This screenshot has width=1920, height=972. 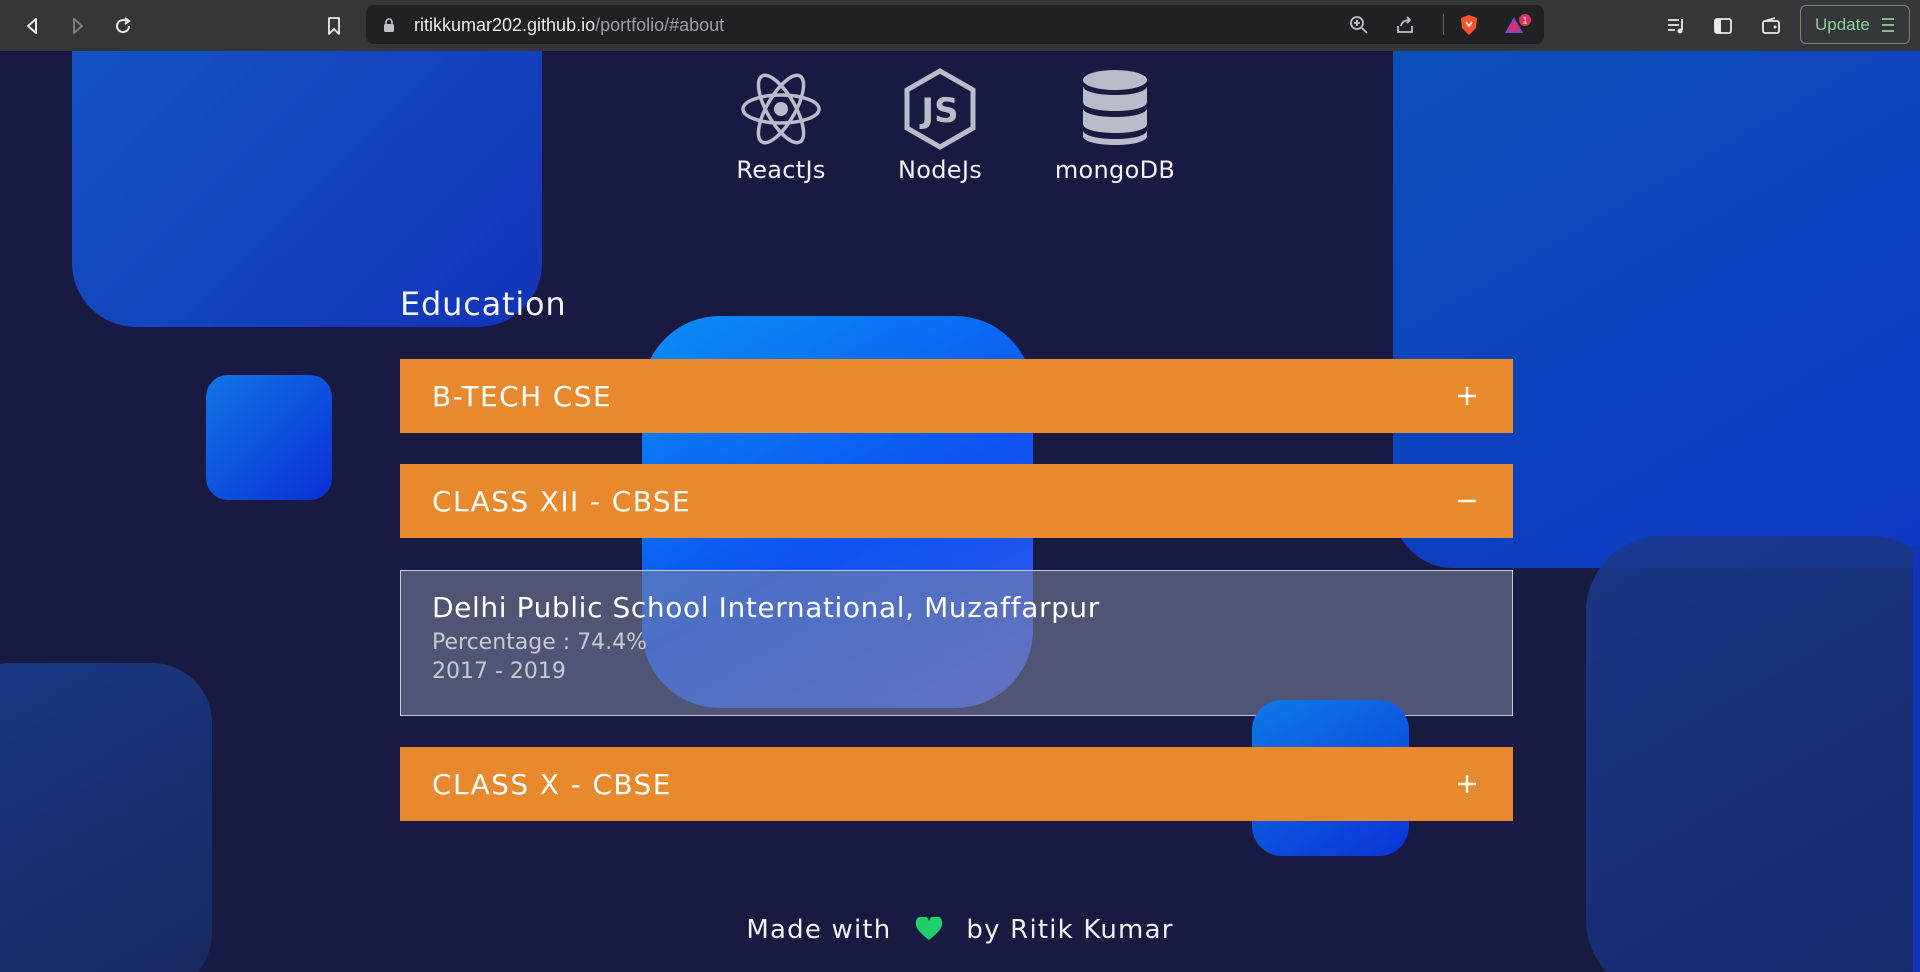 I want to click on brave-shields-icon, so click(x=1469, y=25).